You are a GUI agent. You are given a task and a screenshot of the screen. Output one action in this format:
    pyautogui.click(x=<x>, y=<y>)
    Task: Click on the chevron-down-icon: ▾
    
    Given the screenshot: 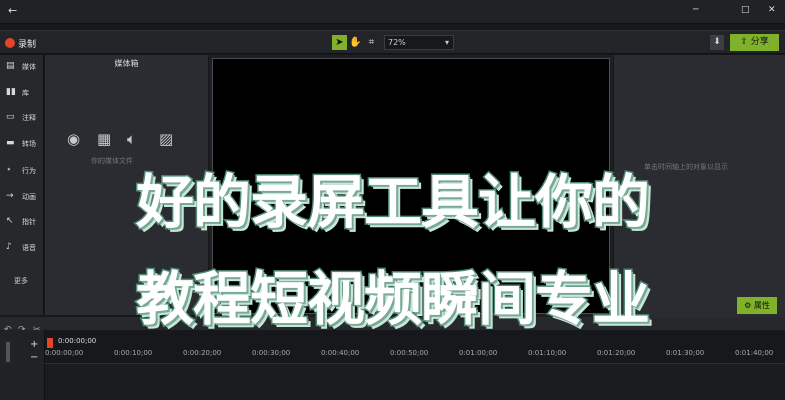 What is the action you would take?
    pyautogui.click(x=446, y=42)
    